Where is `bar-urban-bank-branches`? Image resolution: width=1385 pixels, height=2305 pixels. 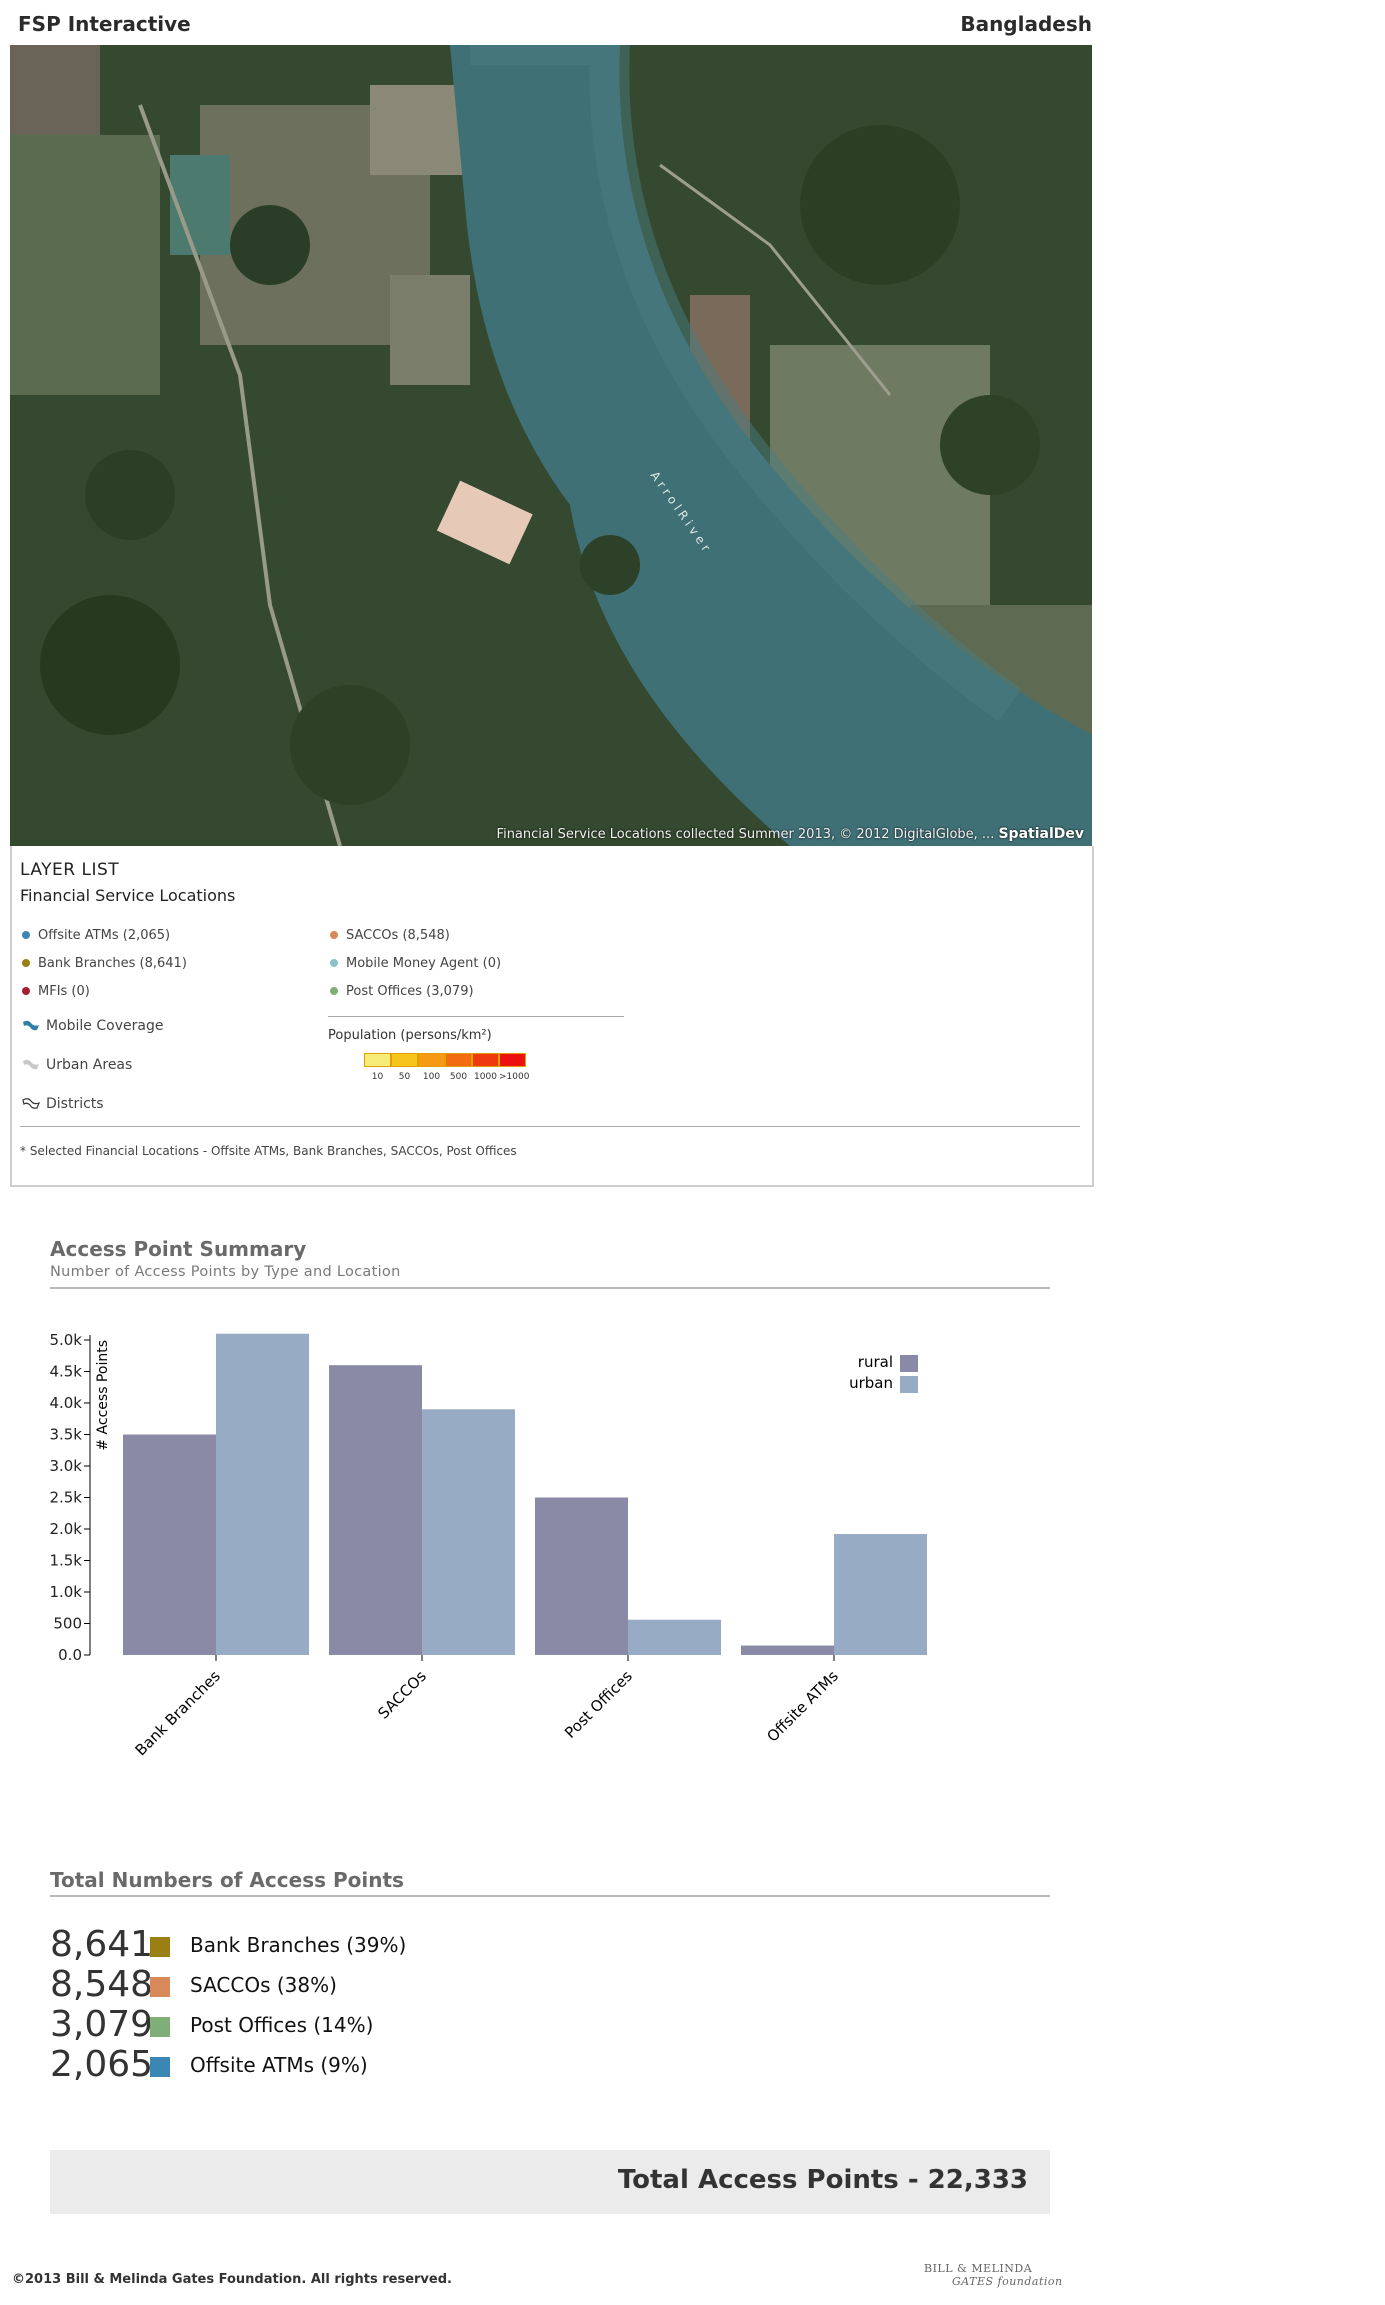
bar-urban-bank-branches is located at coordinates (262, 1494).